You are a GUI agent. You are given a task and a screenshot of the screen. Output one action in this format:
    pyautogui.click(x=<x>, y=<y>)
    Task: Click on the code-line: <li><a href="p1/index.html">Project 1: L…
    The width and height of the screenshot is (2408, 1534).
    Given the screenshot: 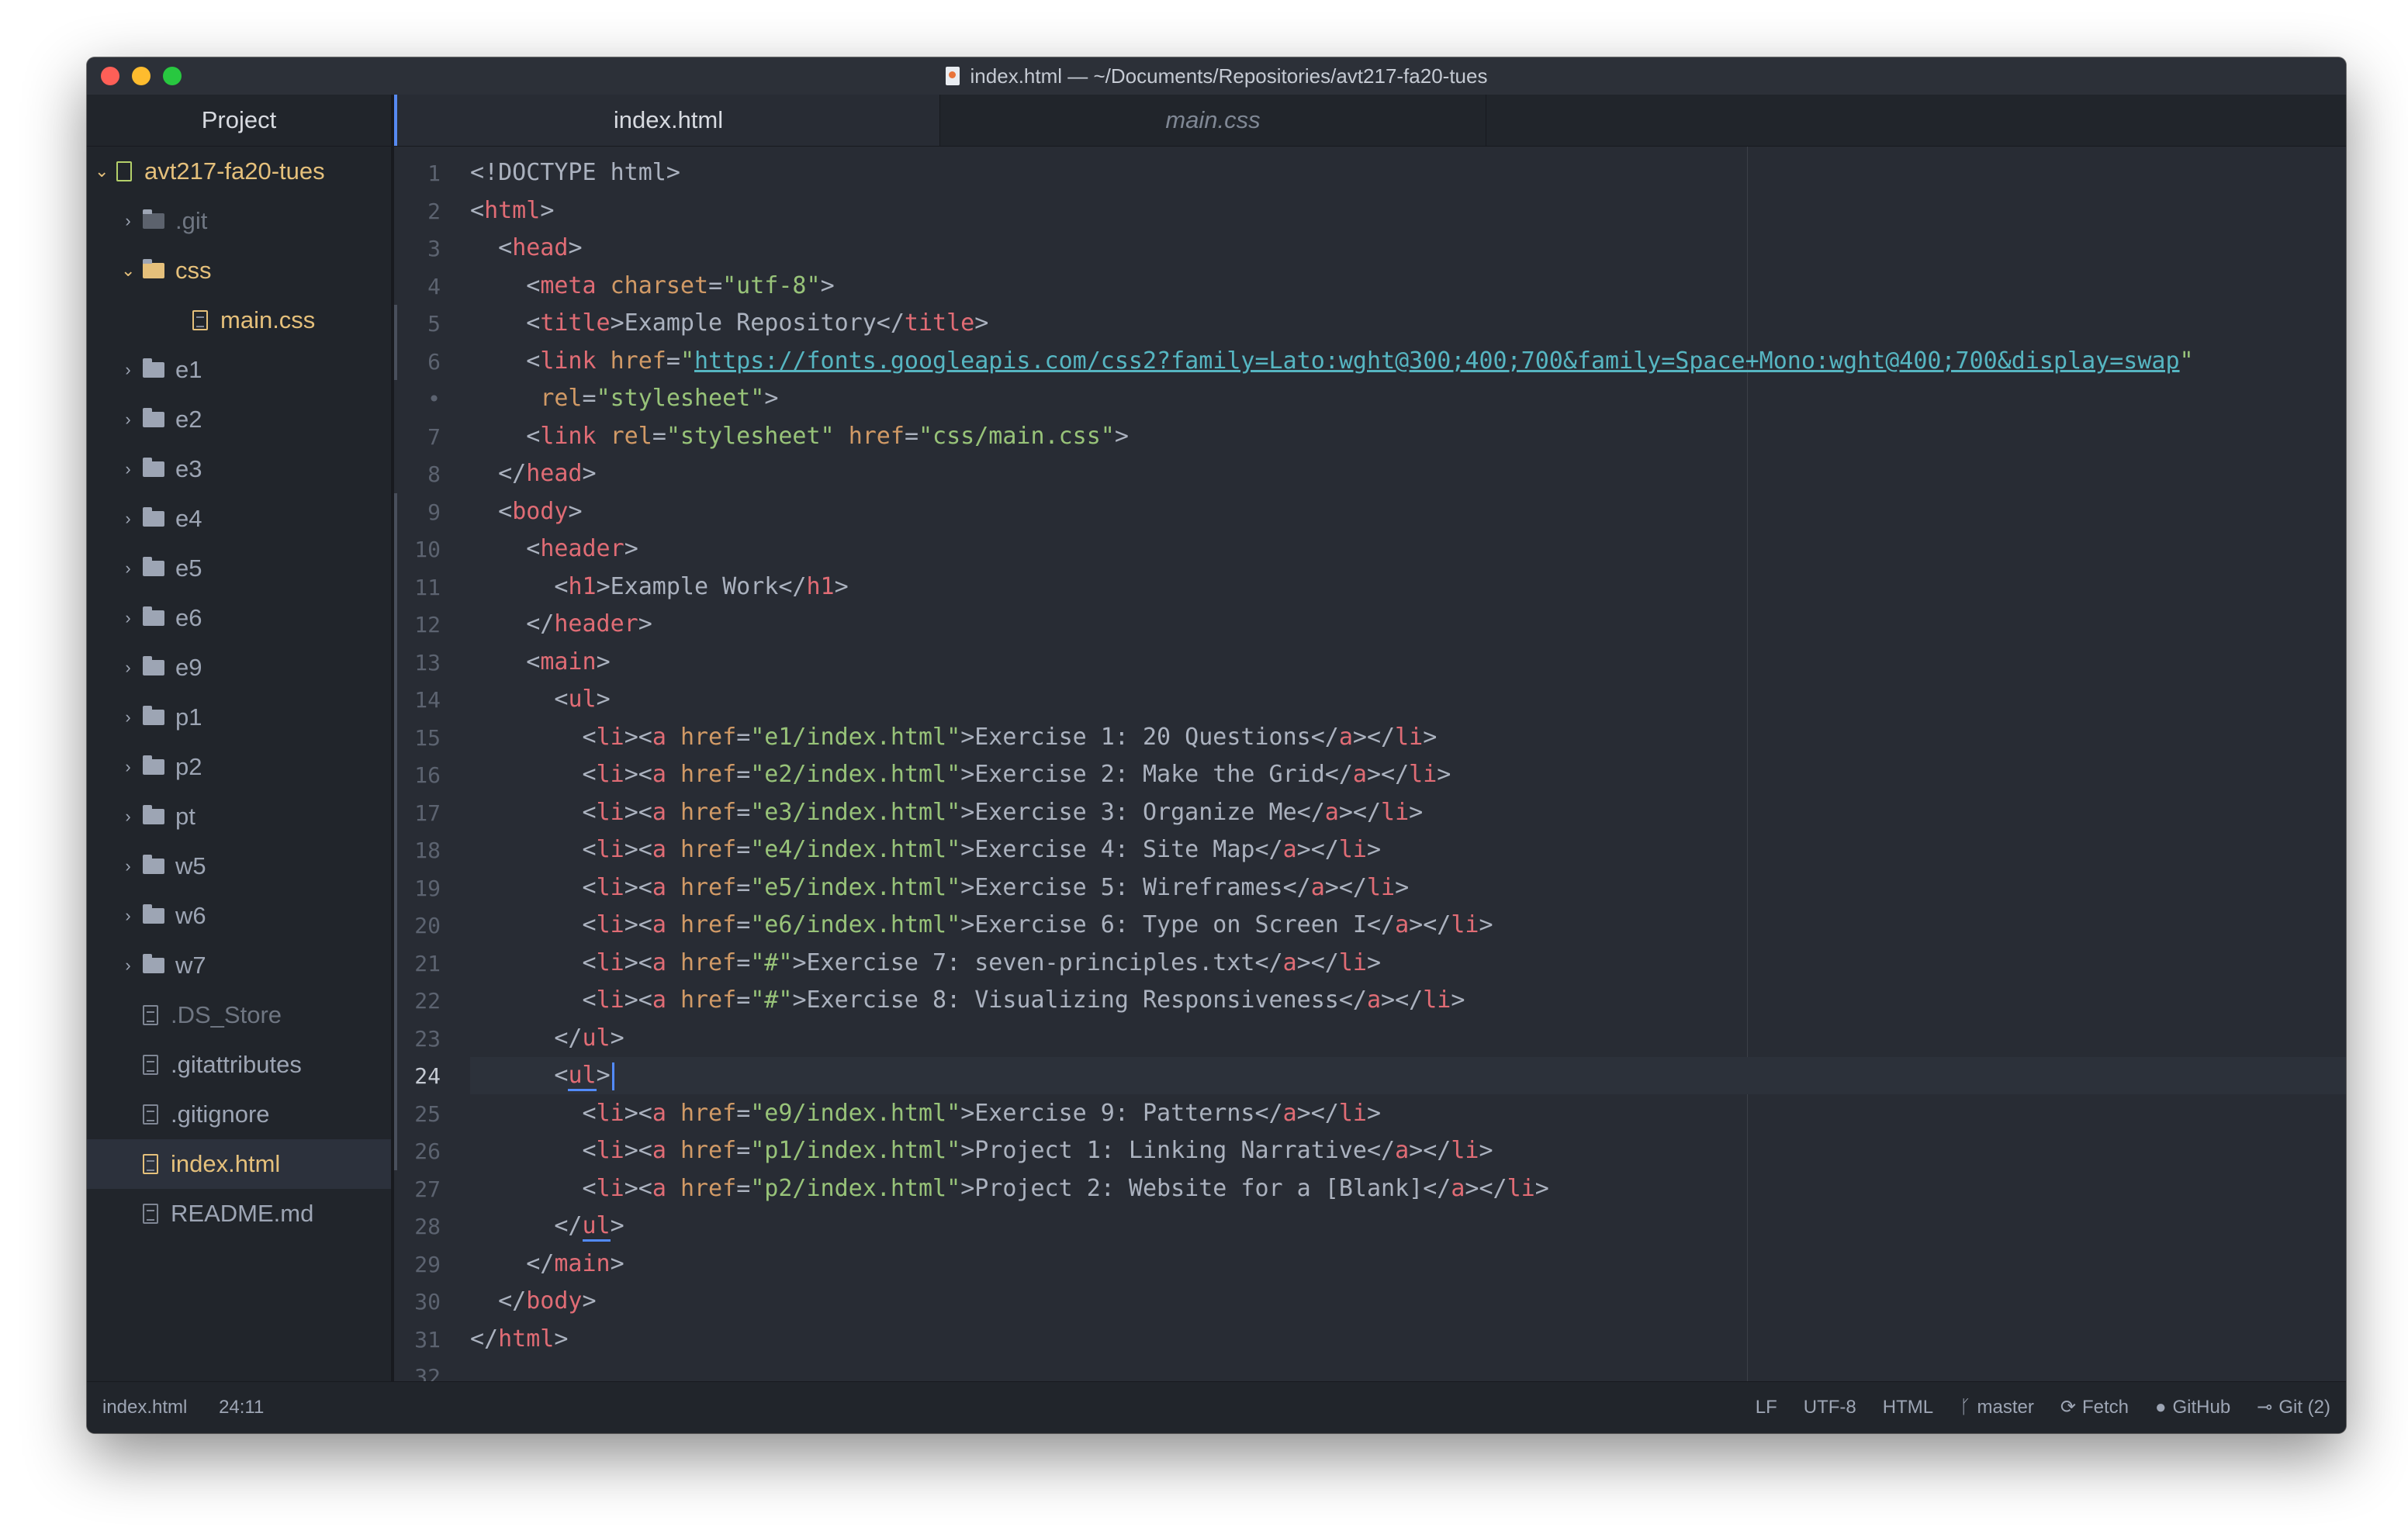 What is the action you would take?
    pyautogui.click(x=981, y=1151)
    